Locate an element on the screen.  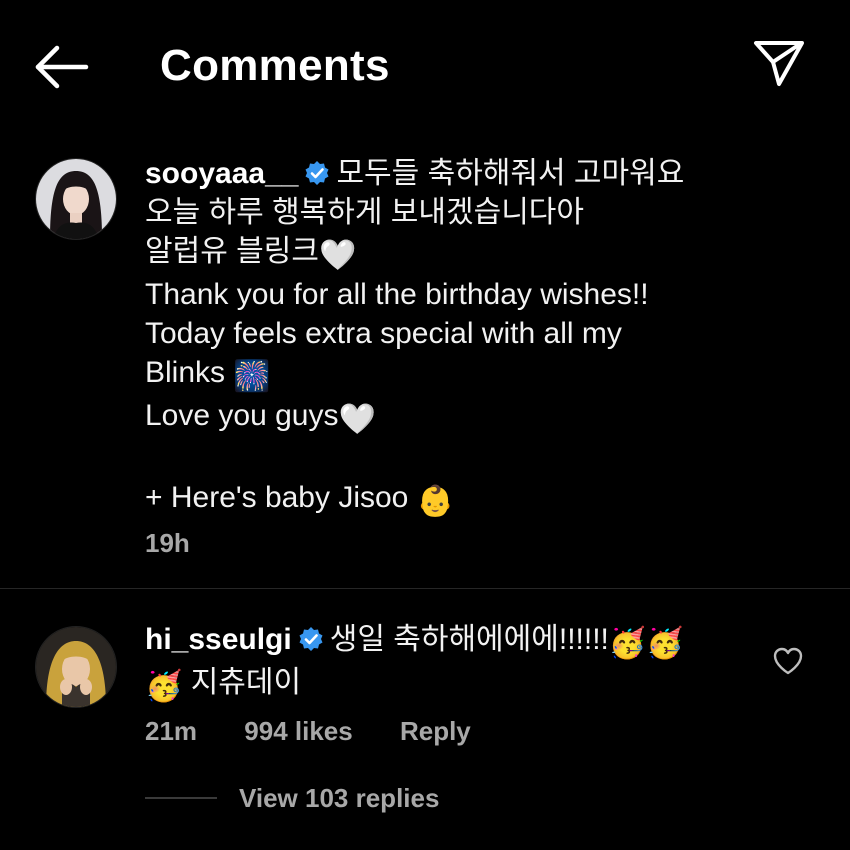
caption-line-1: sooyaaa__ 모두들 축하해줘서 고마워요 is located at coordinates (465, 173).